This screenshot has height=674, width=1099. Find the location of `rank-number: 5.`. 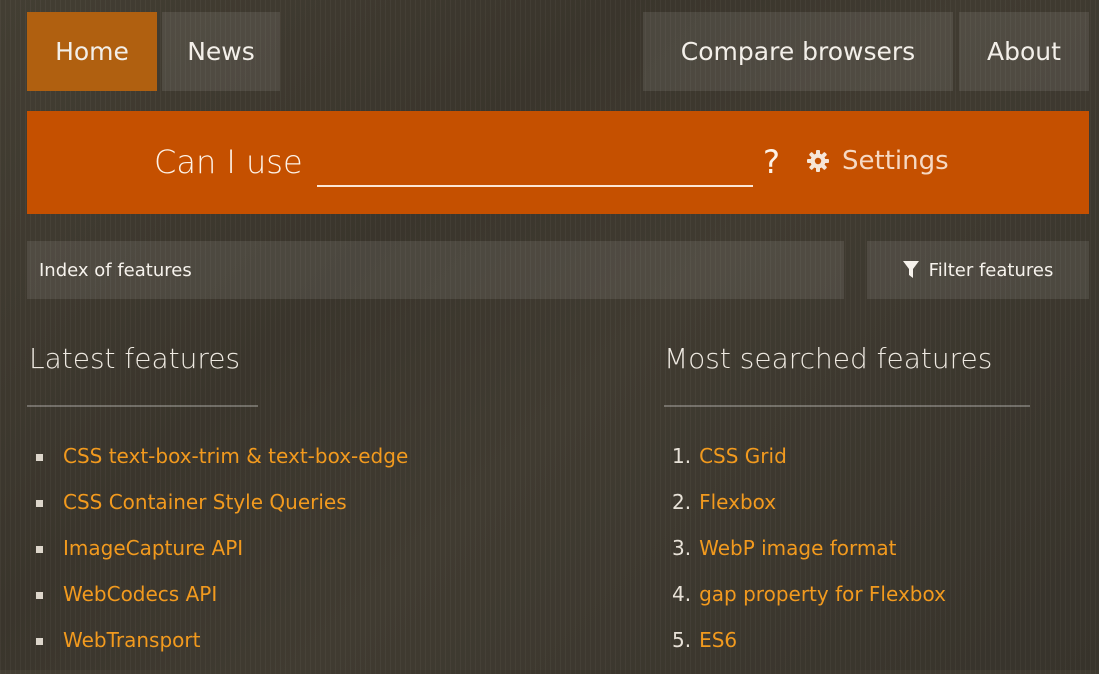

rank-number: 5. is located at coordinates (682, 640).